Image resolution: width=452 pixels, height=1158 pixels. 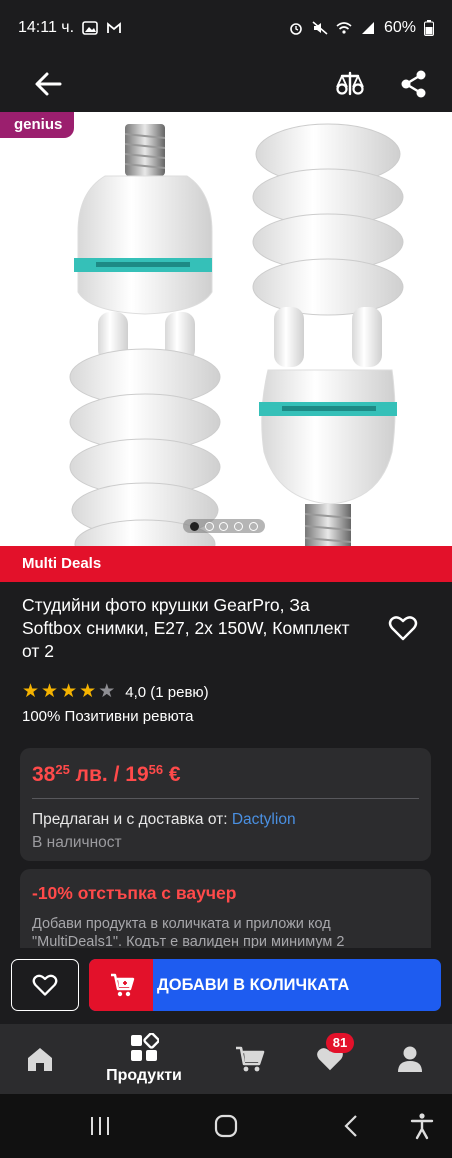 I want to click on account-icon, so click(x=410, y=1059).